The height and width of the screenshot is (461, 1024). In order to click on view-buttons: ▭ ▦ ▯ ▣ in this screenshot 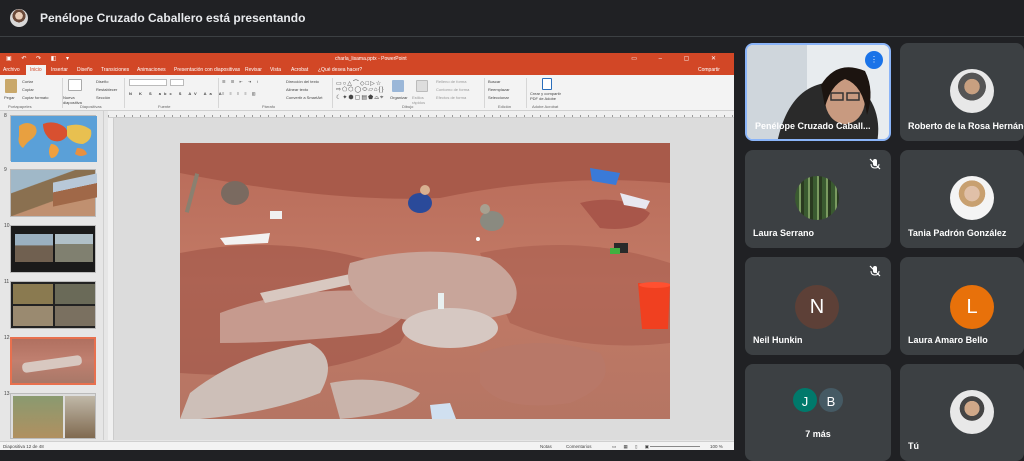, I will do `click(632, 447)`.